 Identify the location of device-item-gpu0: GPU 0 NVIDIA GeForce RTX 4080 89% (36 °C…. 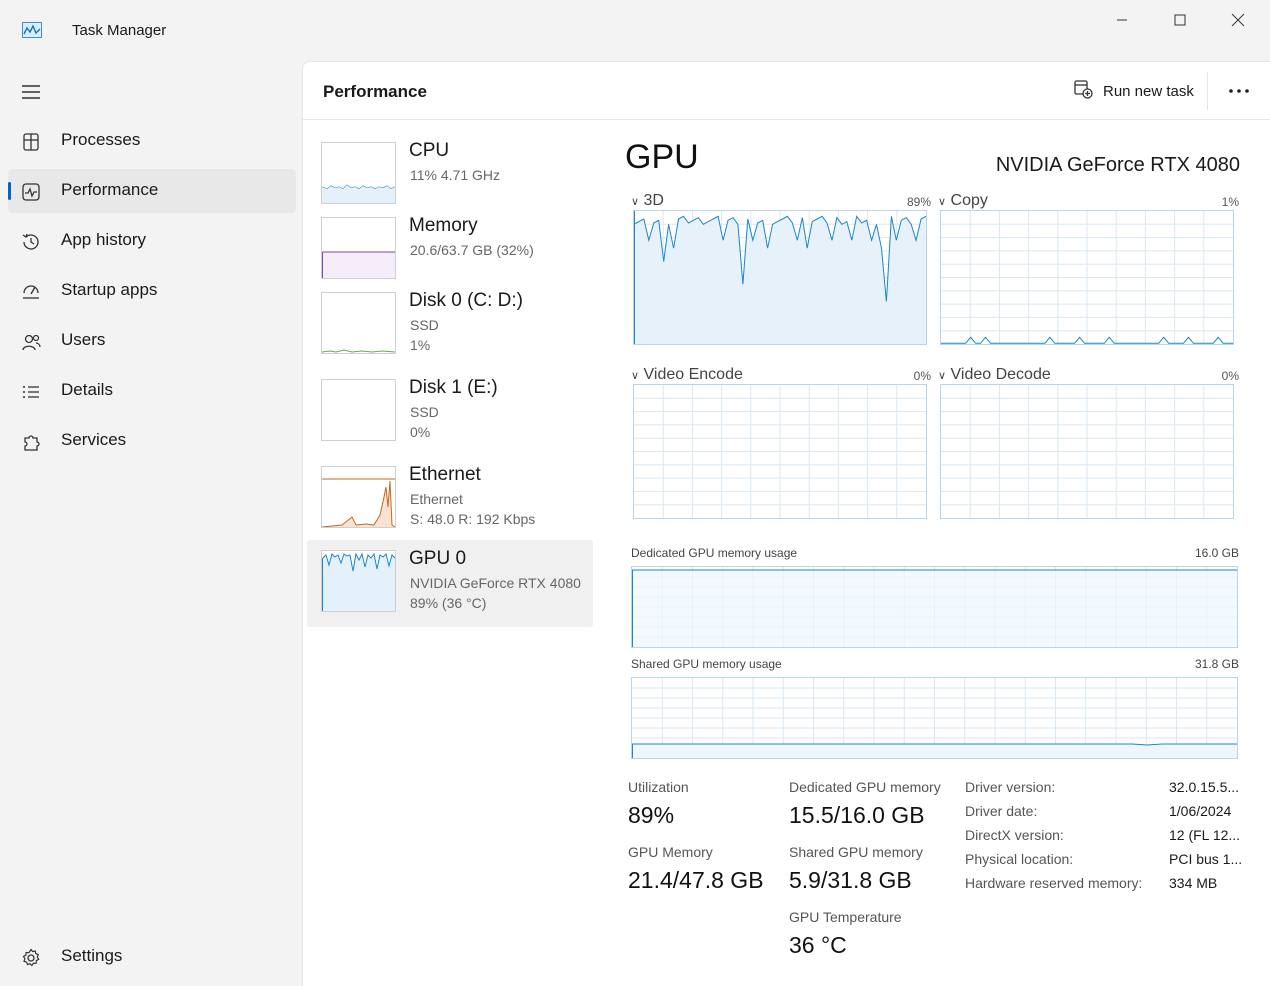
(450, 583).